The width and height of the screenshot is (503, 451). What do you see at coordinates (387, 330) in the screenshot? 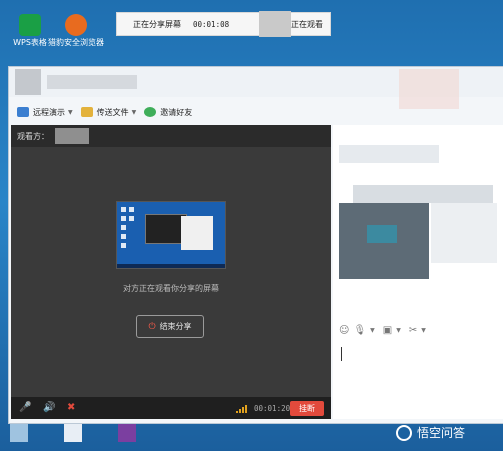
I see `image-icon: ▣` at bounding box center [387, 330].